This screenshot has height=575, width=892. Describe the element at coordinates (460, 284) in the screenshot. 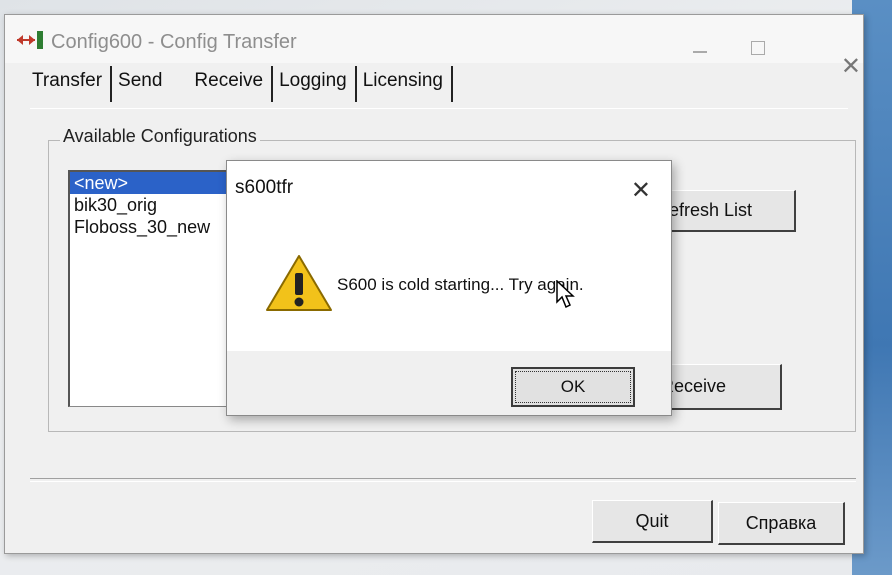

I see `dialog-message: S600 is cold starting... Try again.` at that location.